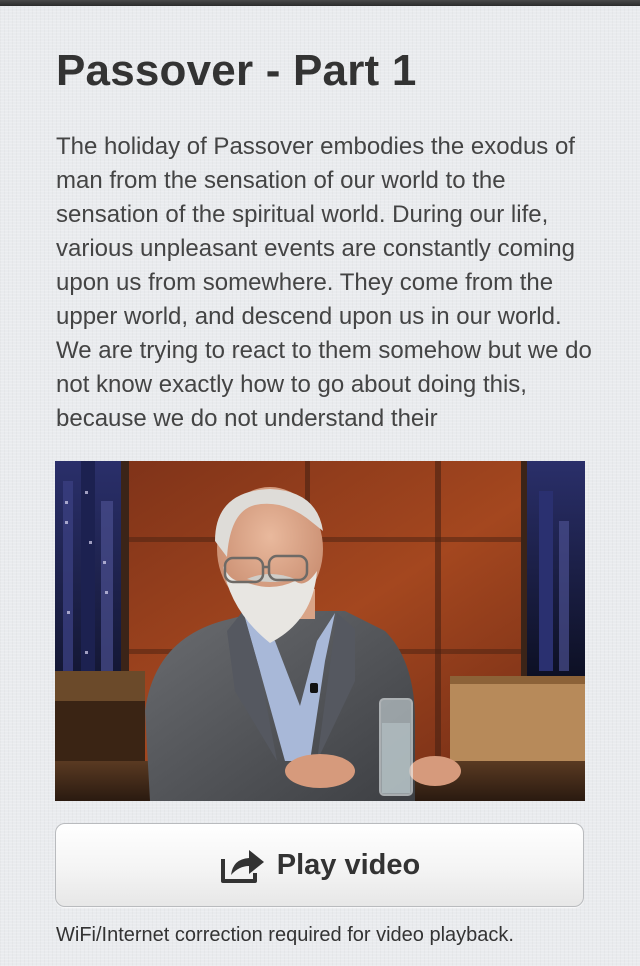 This screenshot has width=640, height=966. Describe the element at coordinates (236, 70) in the screenshot. I see `page-title: Passover - Part 1` at that location.